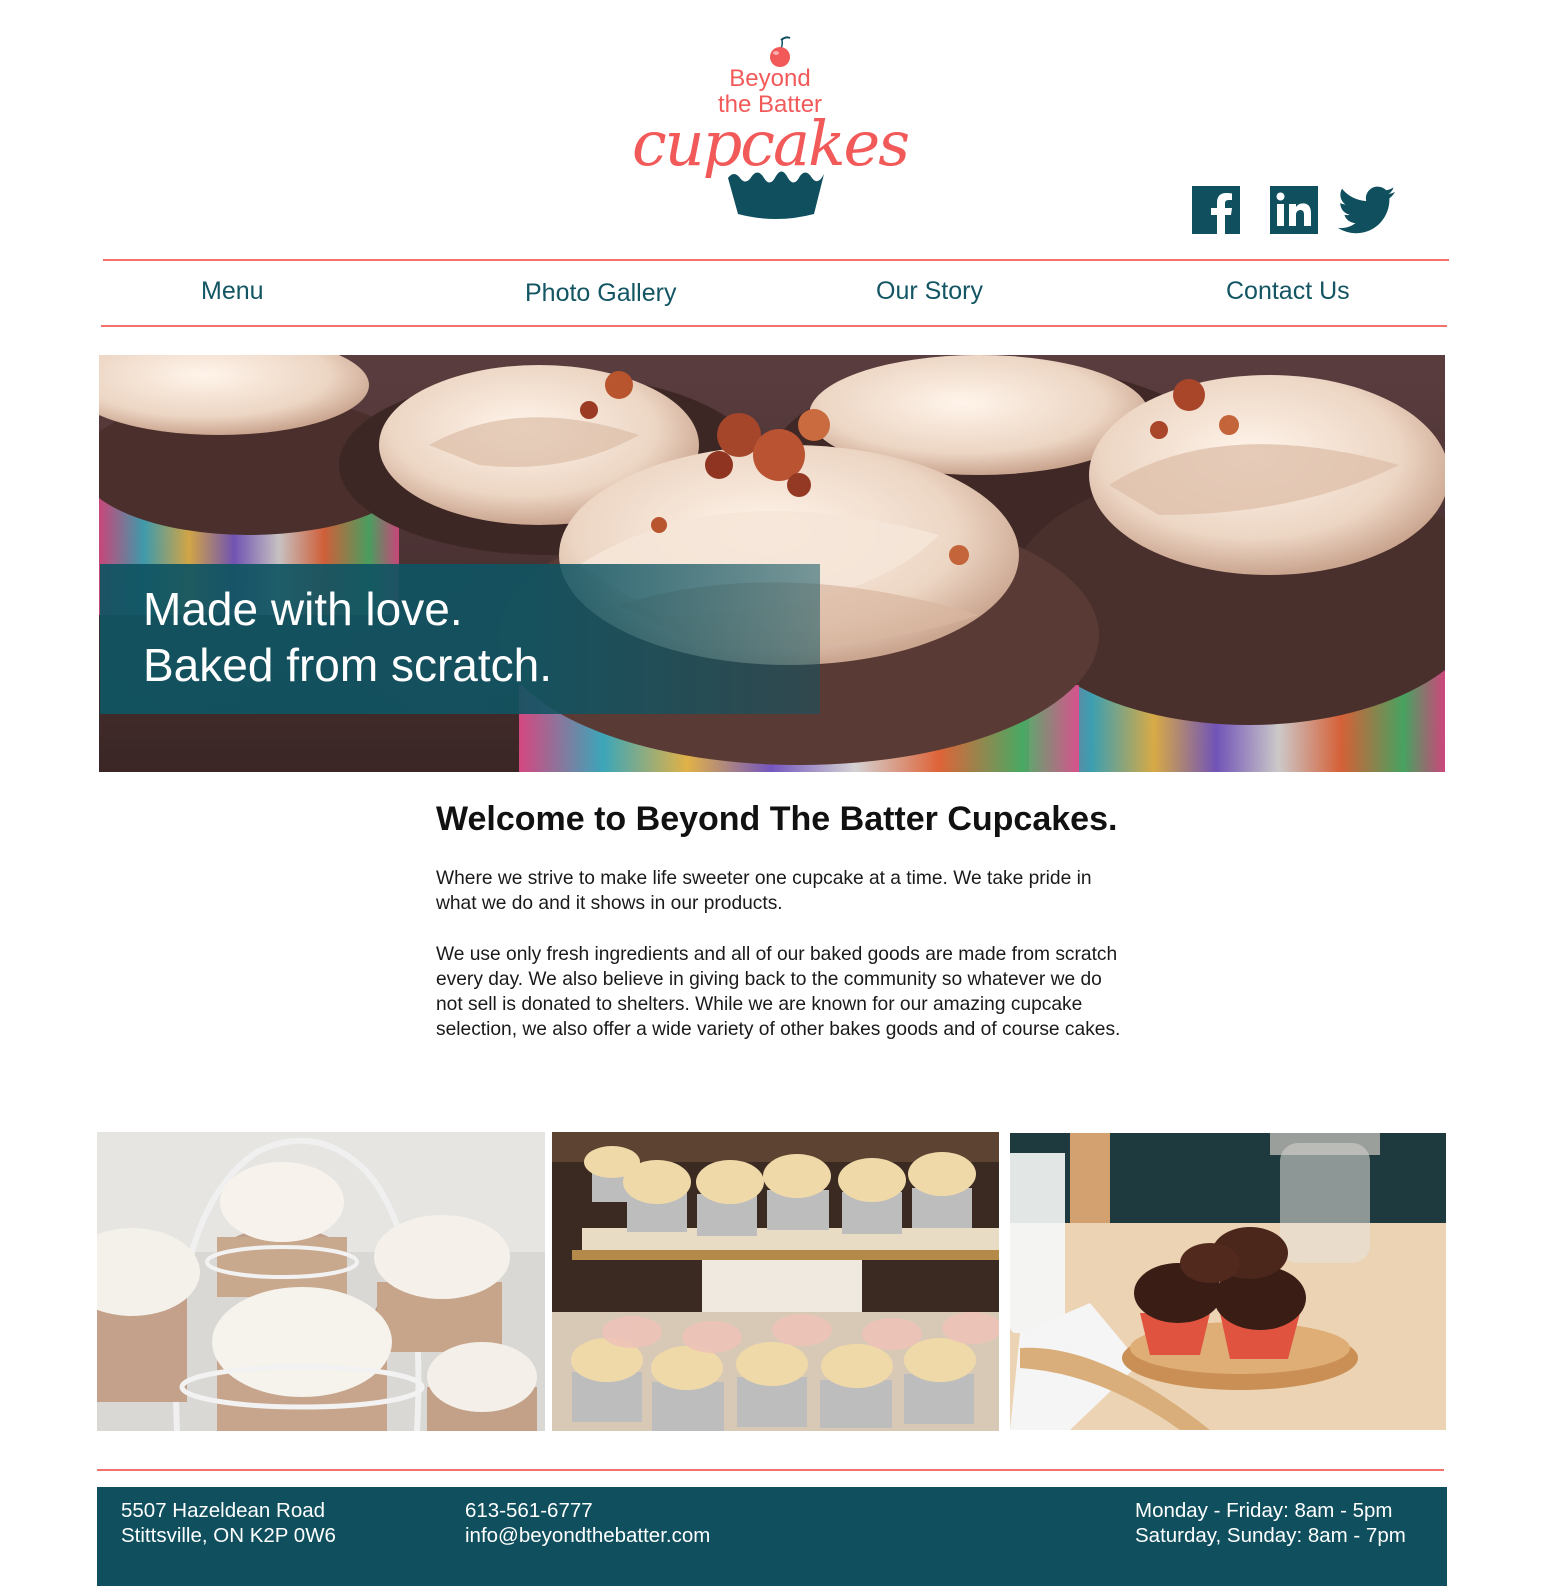 The width and height of the screenshot is (1554, 1586). I want to click on footer-address-line2: Stittsville, ON K2P 0W6, so click(228, 1535).